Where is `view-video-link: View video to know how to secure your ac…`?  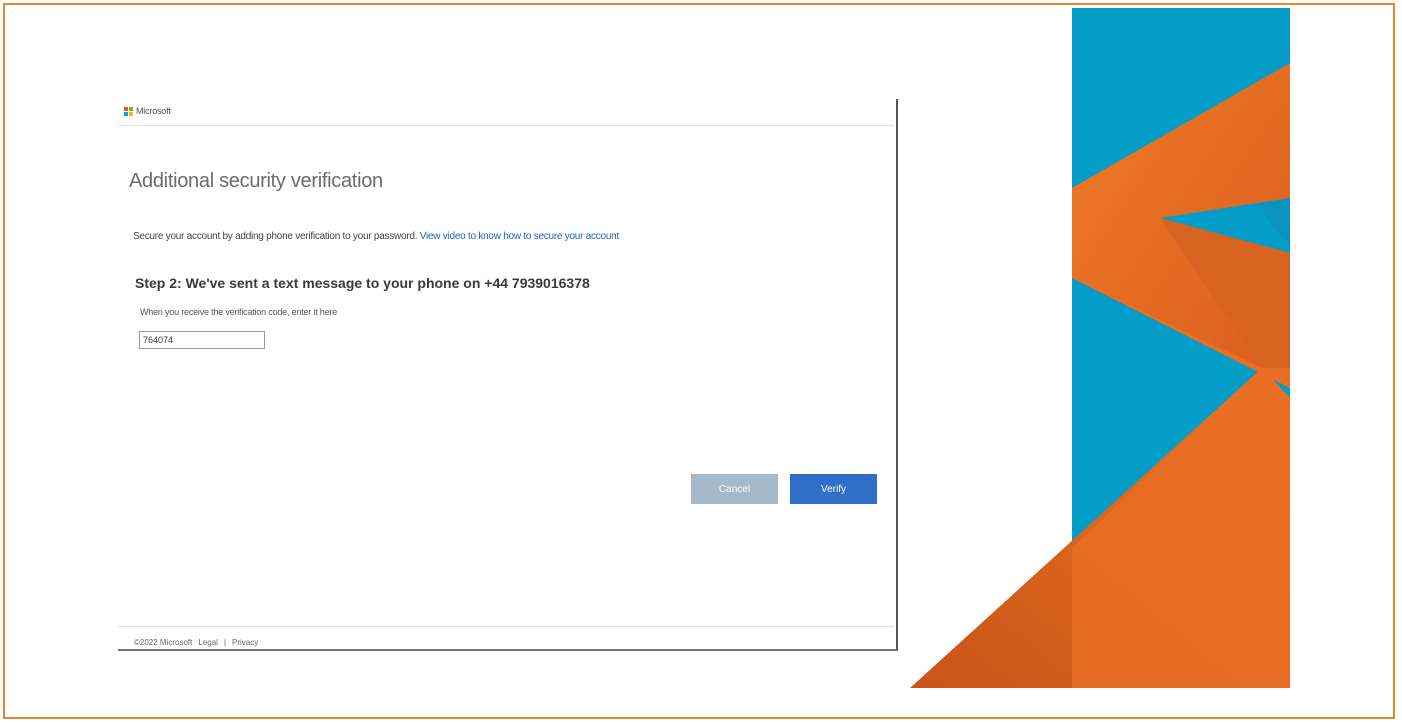 view-video-link: View video to know how to secure your ac… is located at coordinates (520, 236).